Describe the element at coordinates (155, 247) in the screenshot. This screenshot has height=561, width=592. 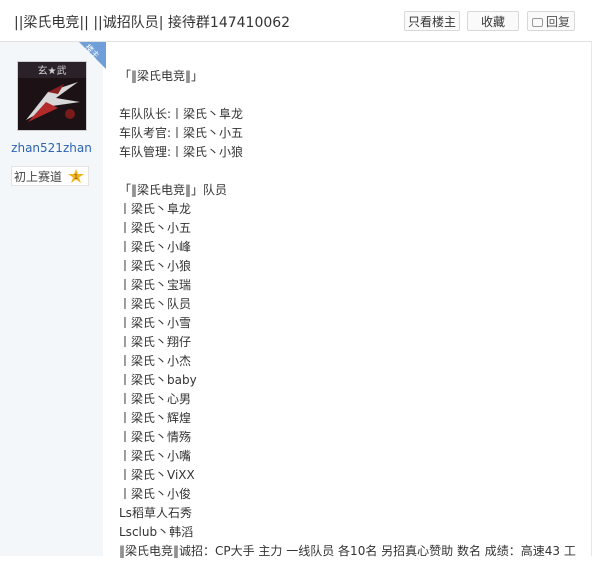
I see `post-line: 丨梁氏丶小峰` at that location.